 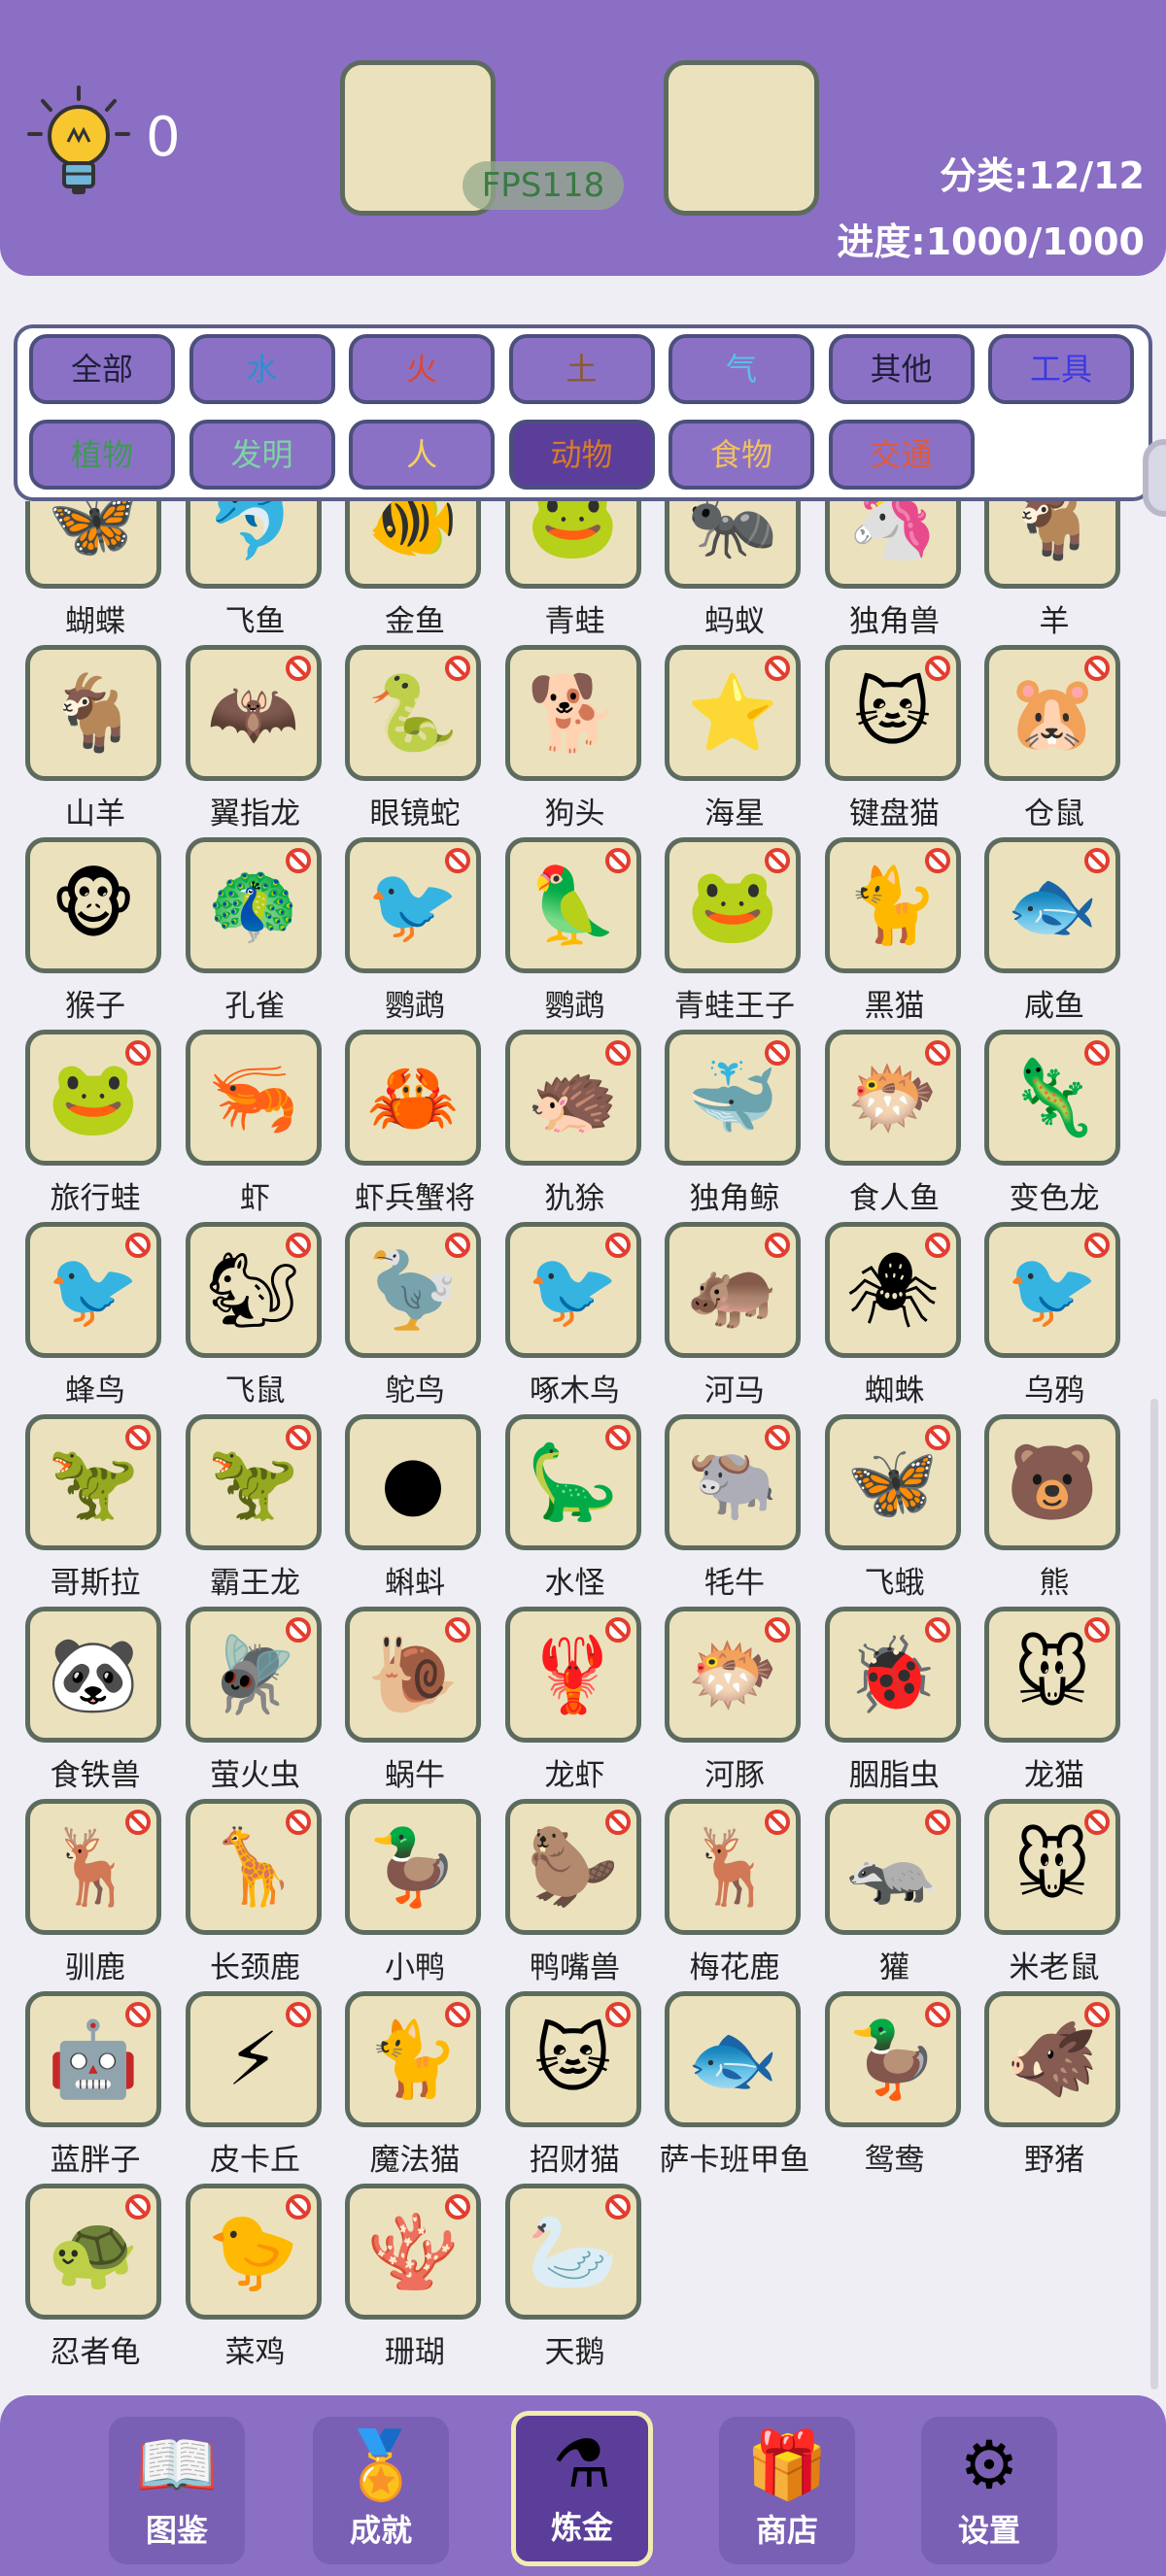 I want to click on item-tile: 🐳, so click(x=733, y=1098).